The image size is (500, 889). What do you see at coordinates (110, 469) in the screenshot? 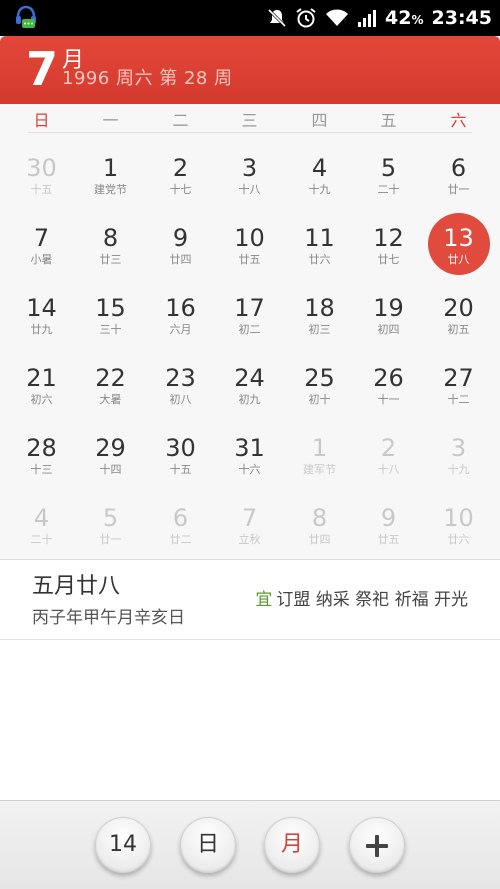
I see `lunar-label: 十四` at bounding box center [110, 469].